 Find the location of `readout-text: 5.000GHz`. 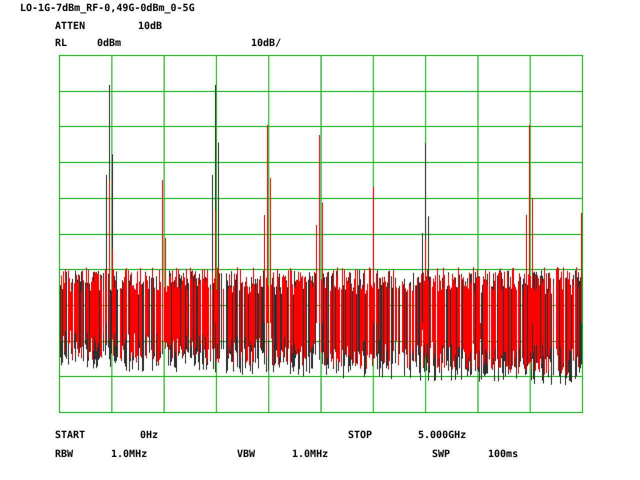

readout-text: 5.000GHz is located at coordinates (443, 436).